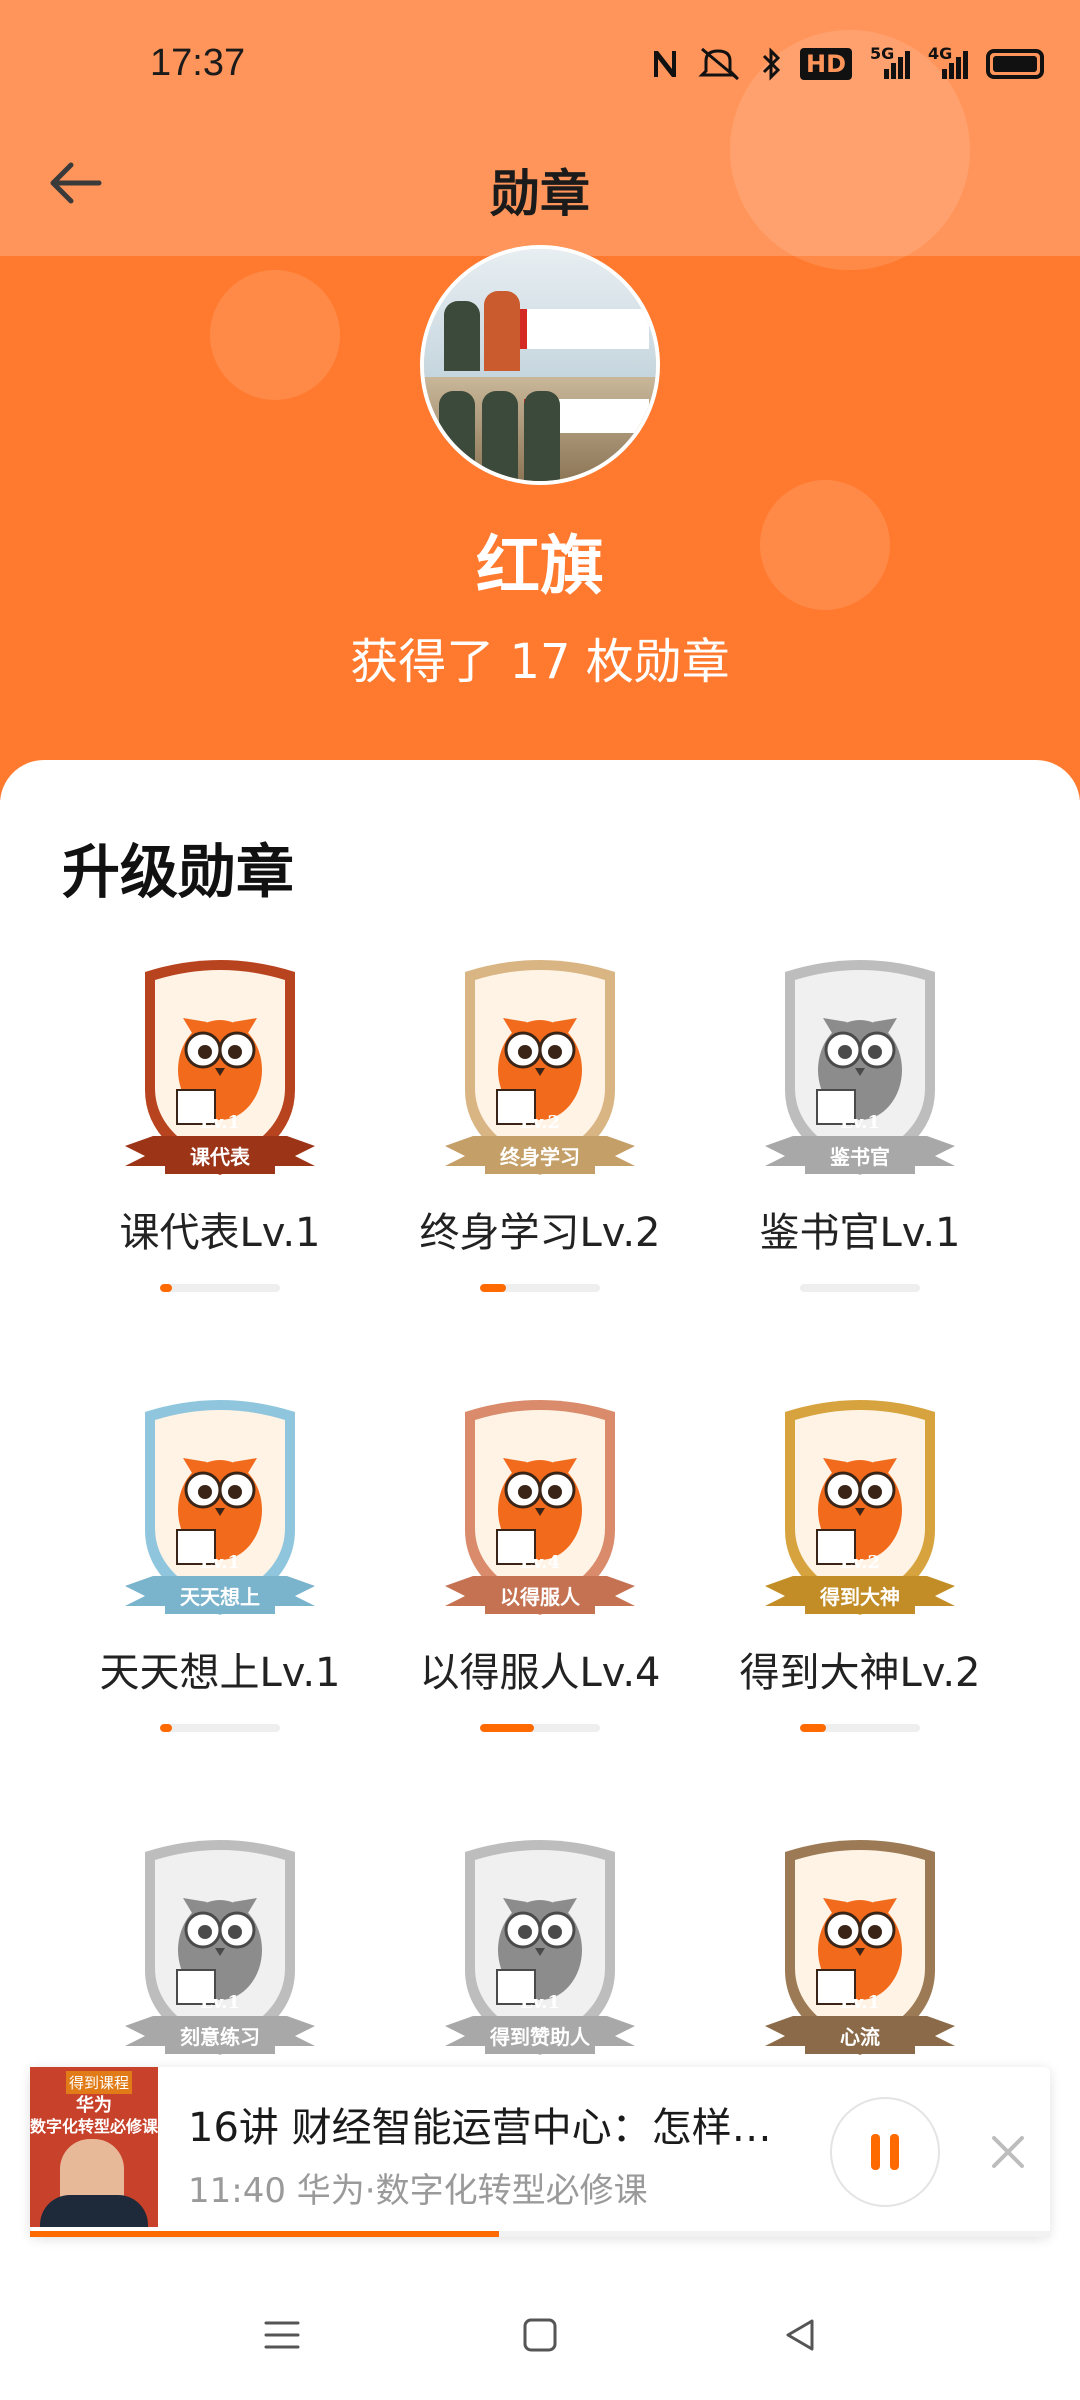 The image size is (1080, 2400). What do you see at coordinates (198, 63) in the screenshot?
I see `status-time: 17:37` at bounding box center [198, 63].